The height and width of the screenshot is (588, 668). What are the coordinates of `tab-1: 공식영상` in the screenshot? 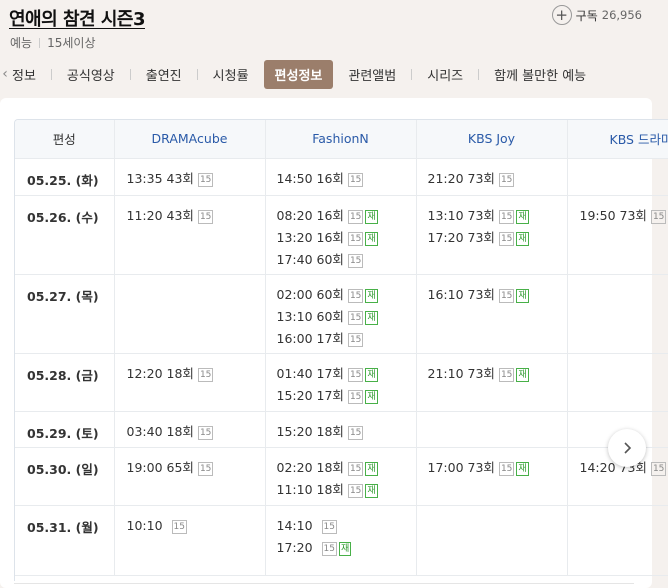 It's located at (91, 74).